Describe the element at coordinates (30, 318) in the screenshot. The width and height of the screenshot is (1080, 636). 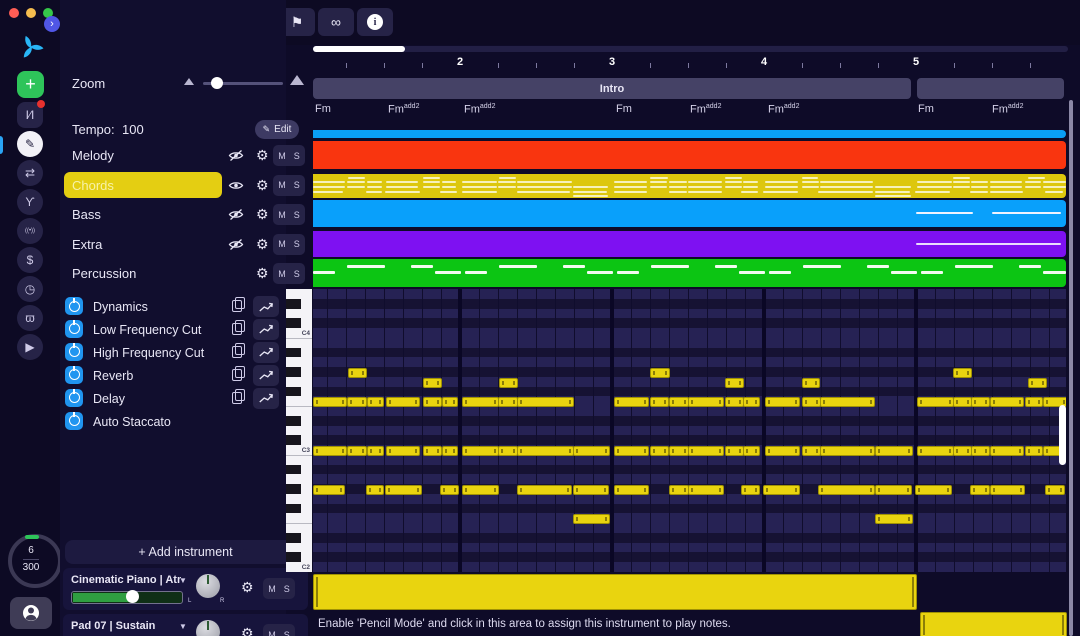
I see `discord-icon: ϖ` at that location.